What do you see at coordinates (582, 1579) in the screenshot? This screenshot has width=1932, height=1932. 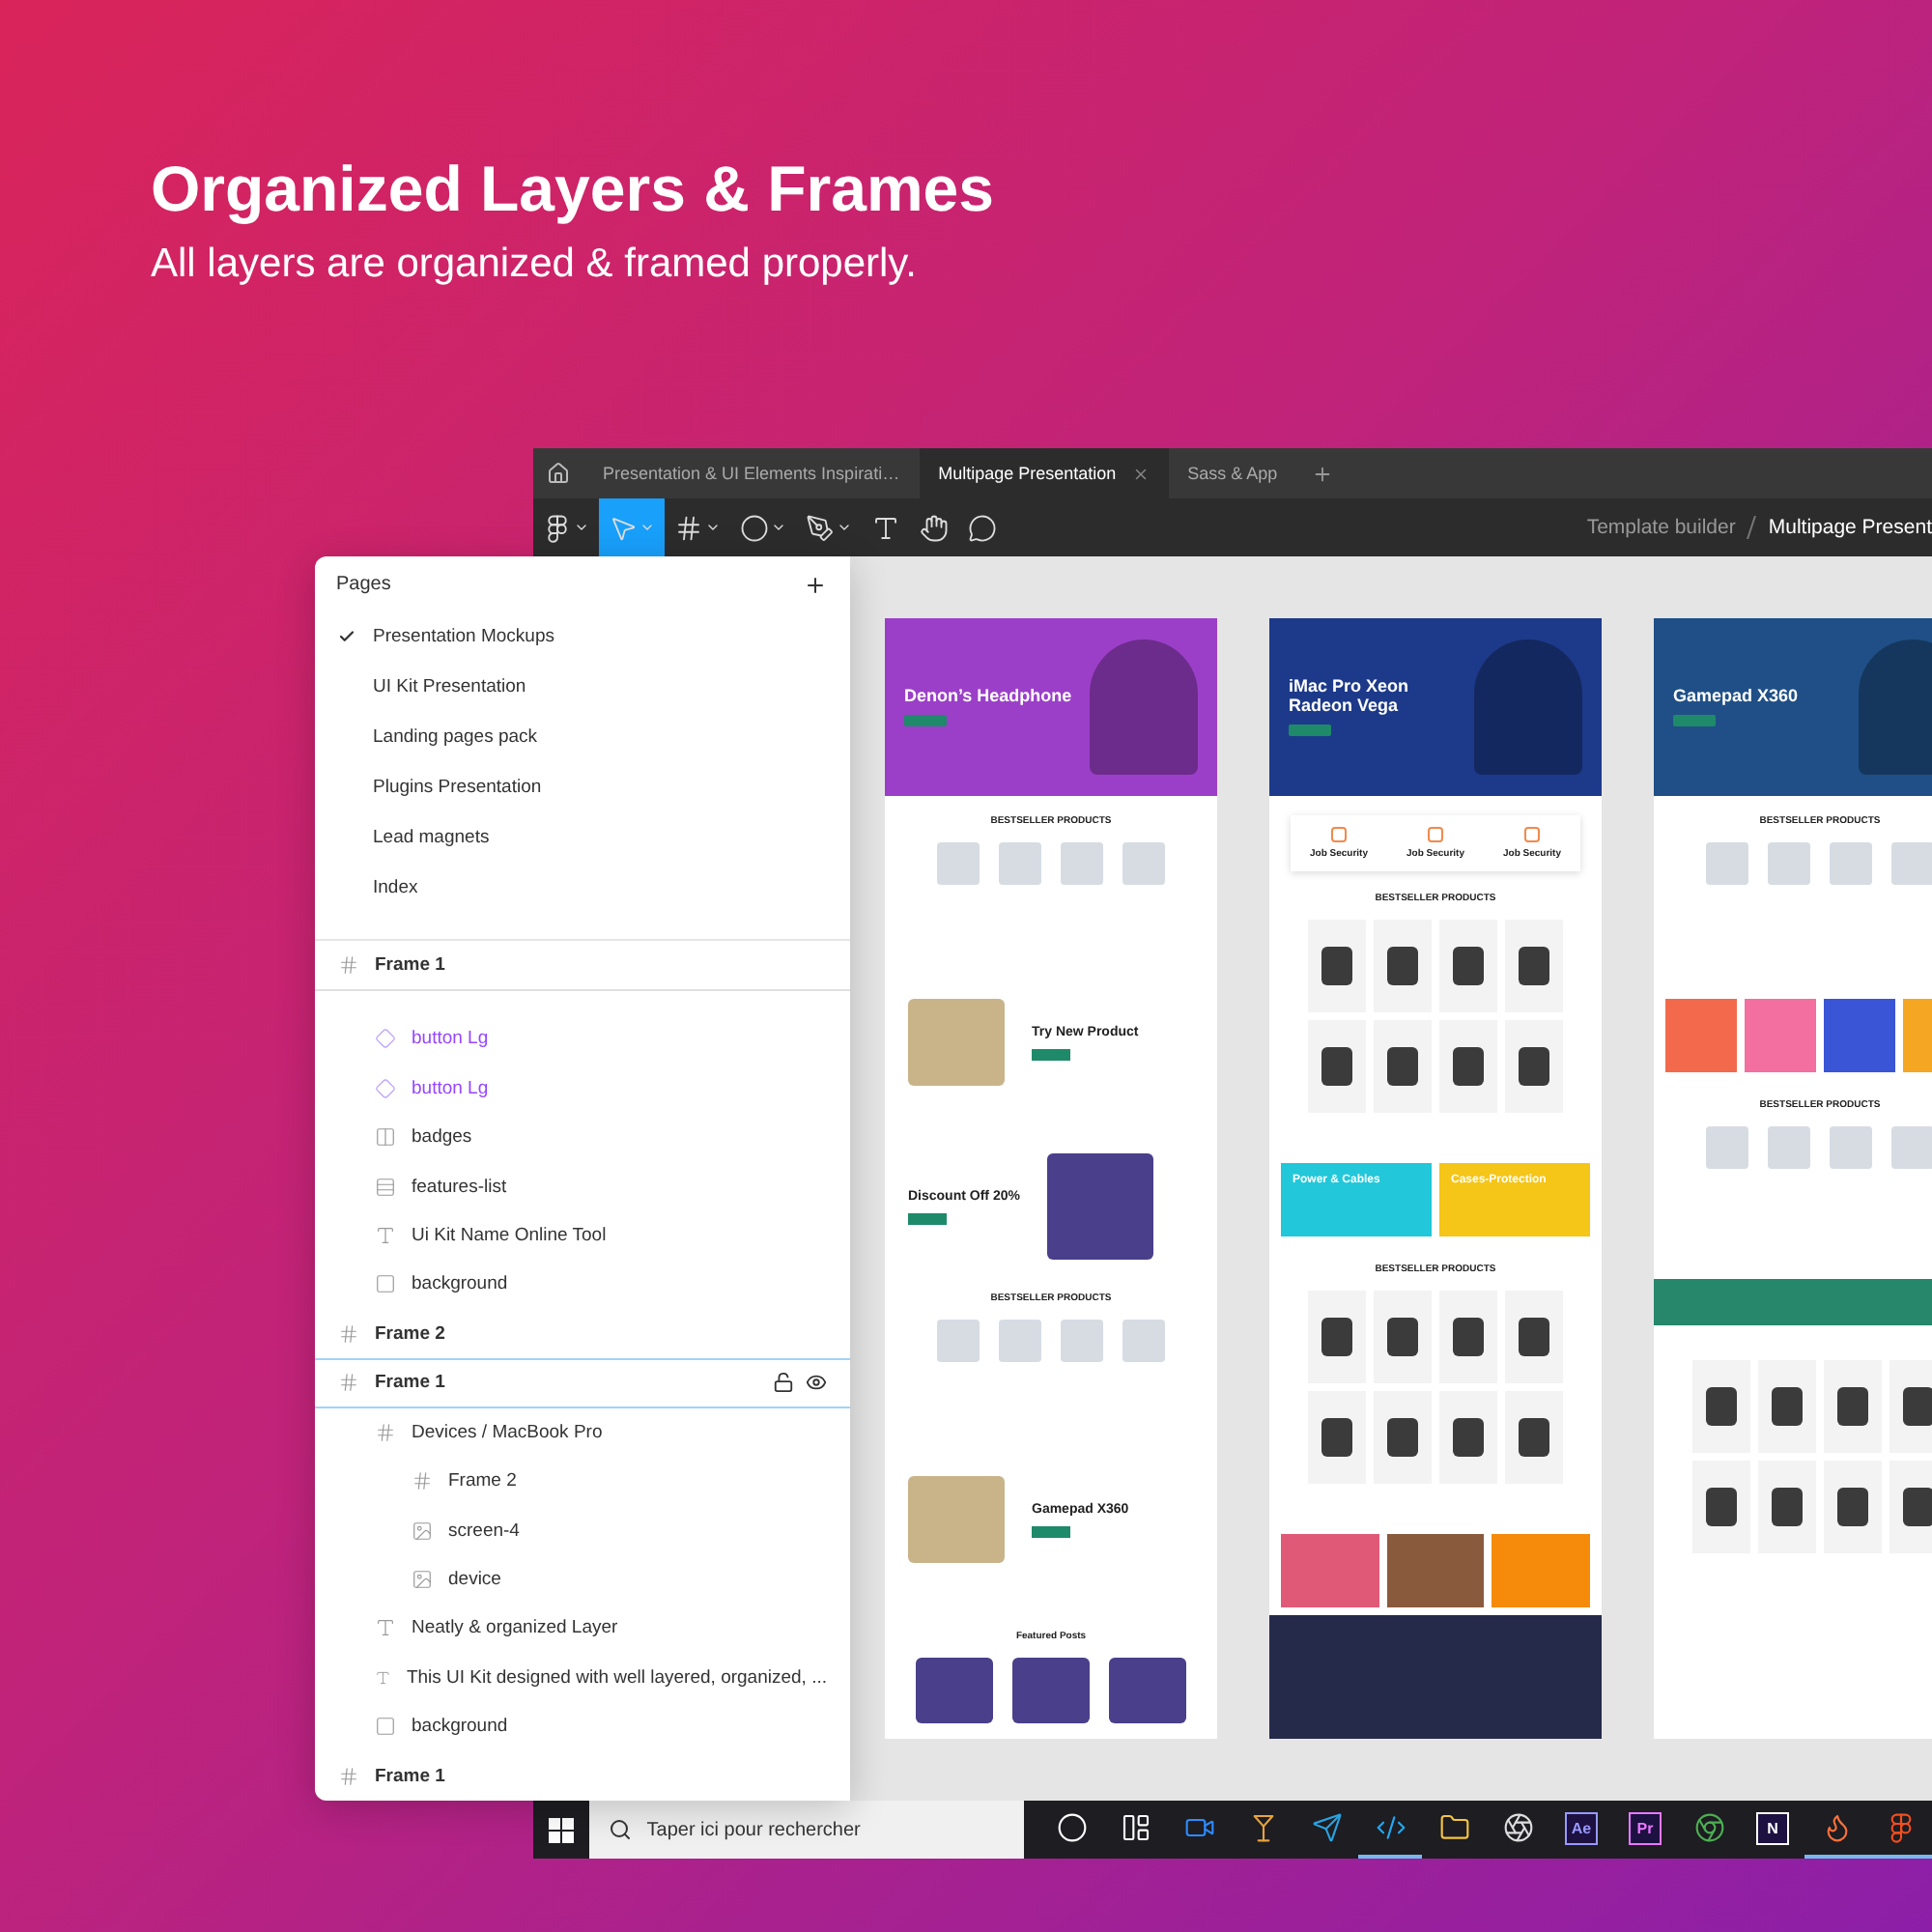 I see `layer-row: device` at bounding box center [582, 1579].